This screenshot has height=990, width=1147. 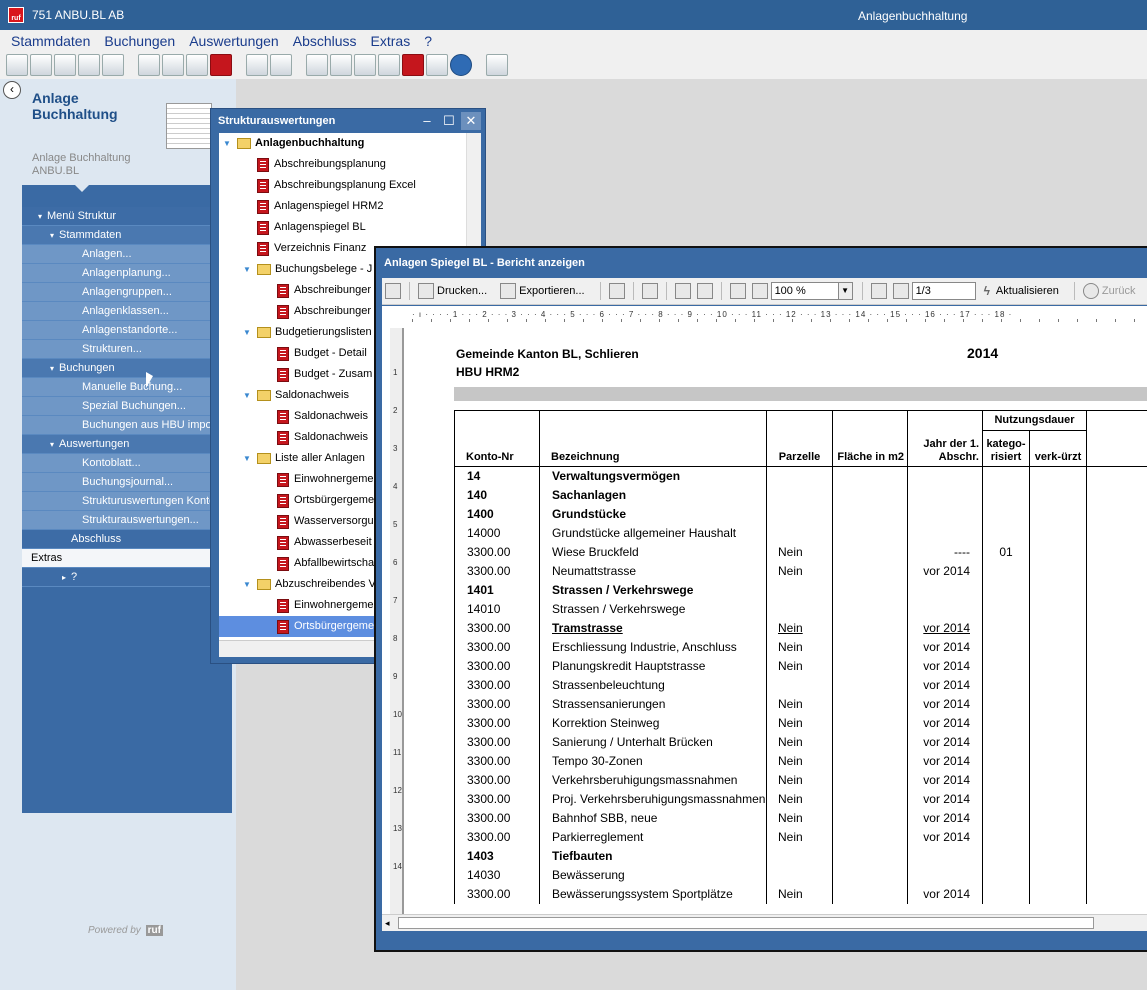 What do you see at coordinates (334, 479) in the screenshot?
I see `tree-item-label: Einwohnergeme` at bounding box center [334, 479].